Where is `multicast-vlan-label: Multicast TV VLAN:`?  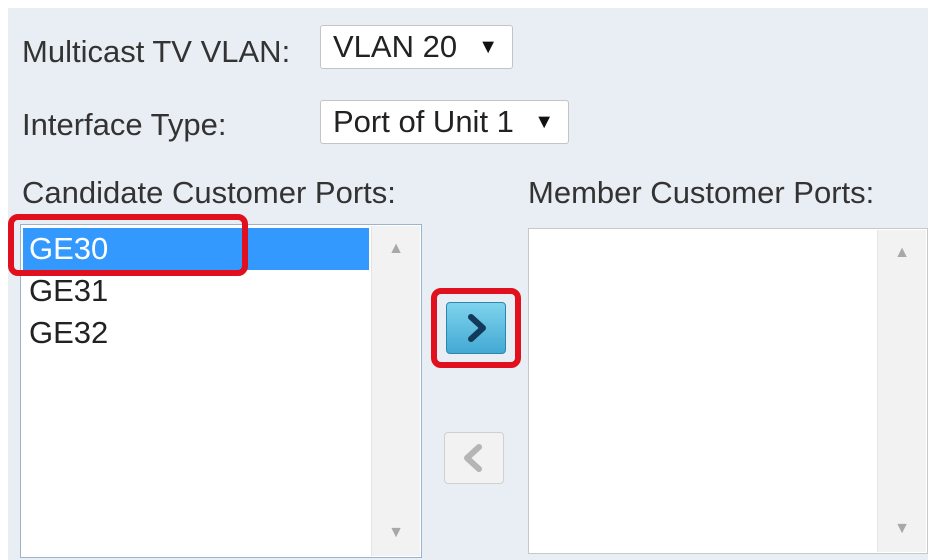
multicast-vlan-label: Multicast TV VLAN: is located at coordinates (156, 51).